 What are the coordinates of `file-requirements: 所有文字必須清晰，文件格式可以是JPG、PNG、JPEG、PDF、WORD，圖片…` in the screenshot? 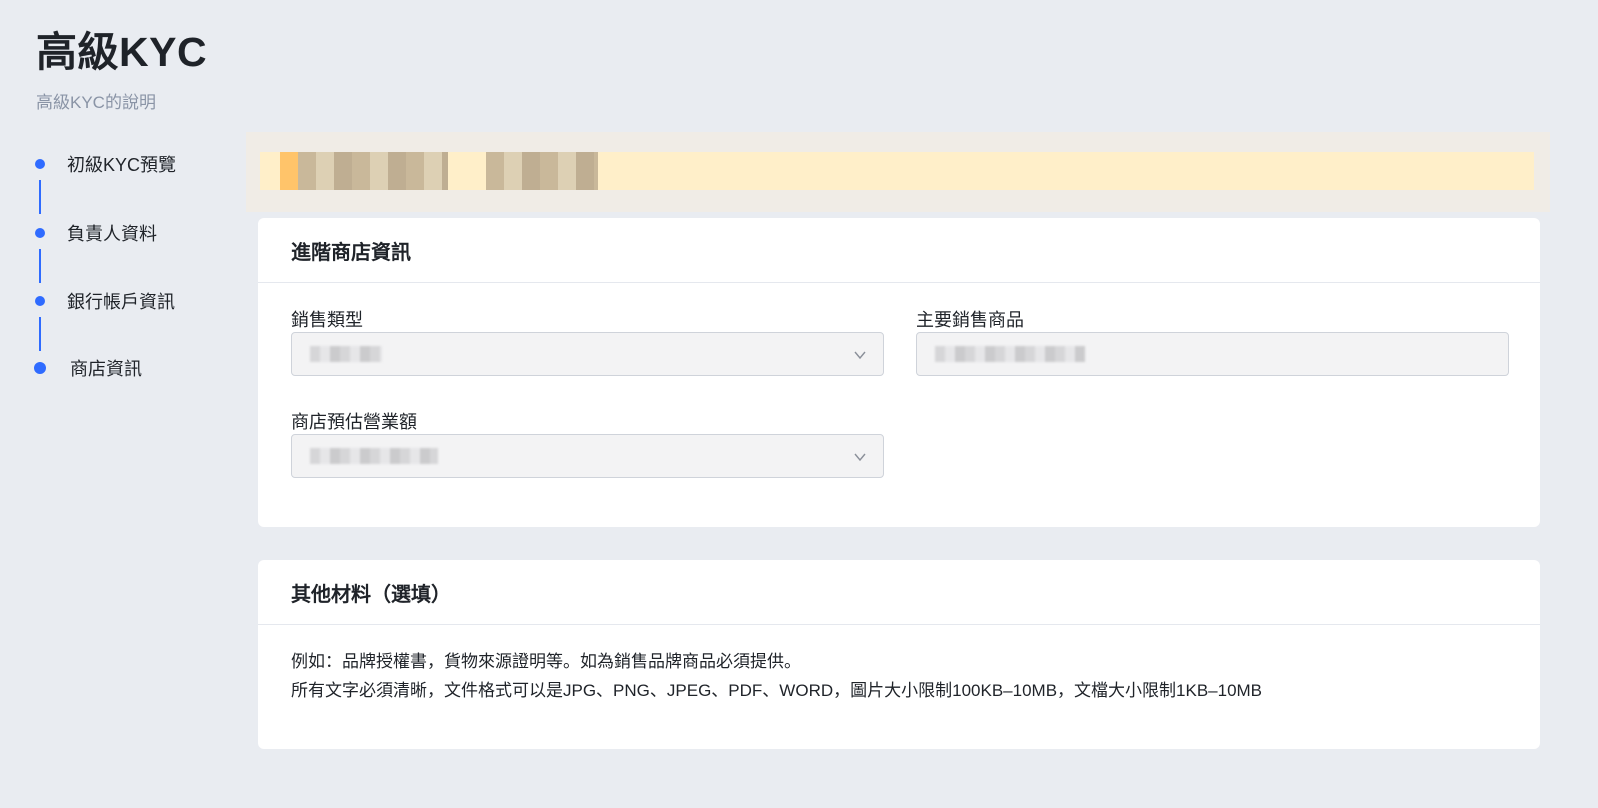 It's located at (777, 690).